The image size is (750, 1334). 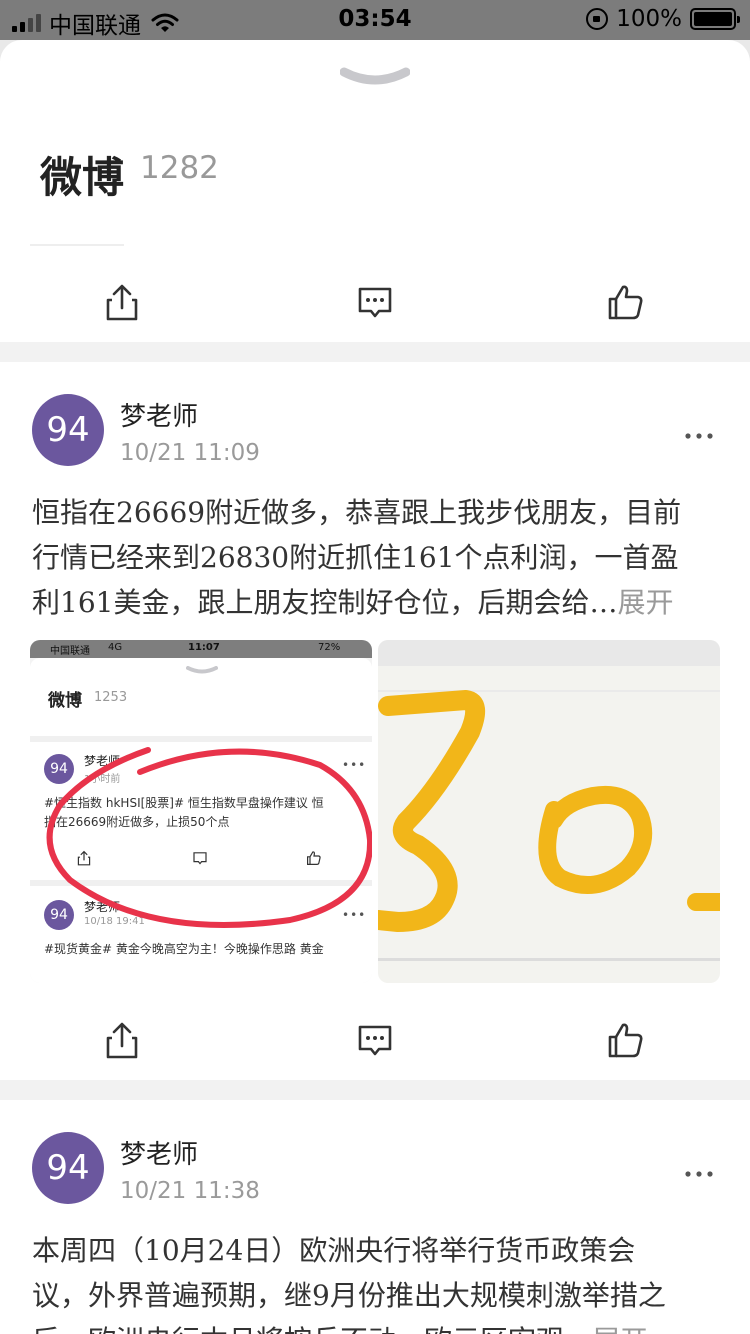 I want to click on post-image-handwriting, so click(x=549, y=811).